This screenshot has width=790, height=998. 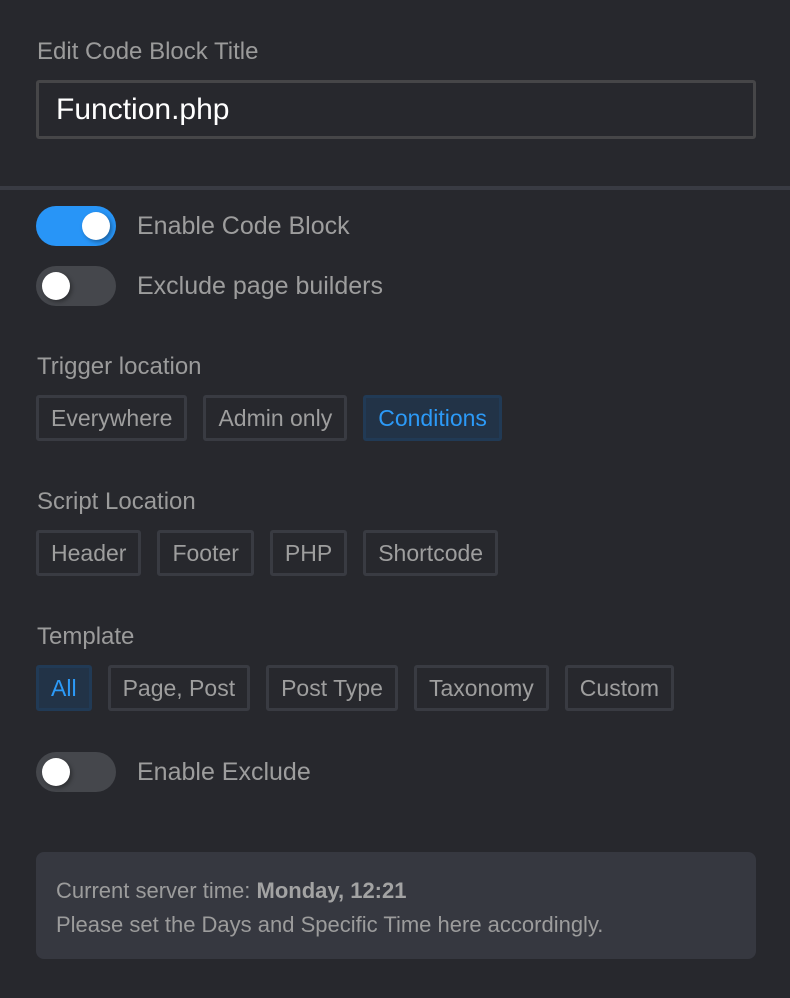 I want to click on server-time-value: Monday, 12:21, so click(x=331, y=890).